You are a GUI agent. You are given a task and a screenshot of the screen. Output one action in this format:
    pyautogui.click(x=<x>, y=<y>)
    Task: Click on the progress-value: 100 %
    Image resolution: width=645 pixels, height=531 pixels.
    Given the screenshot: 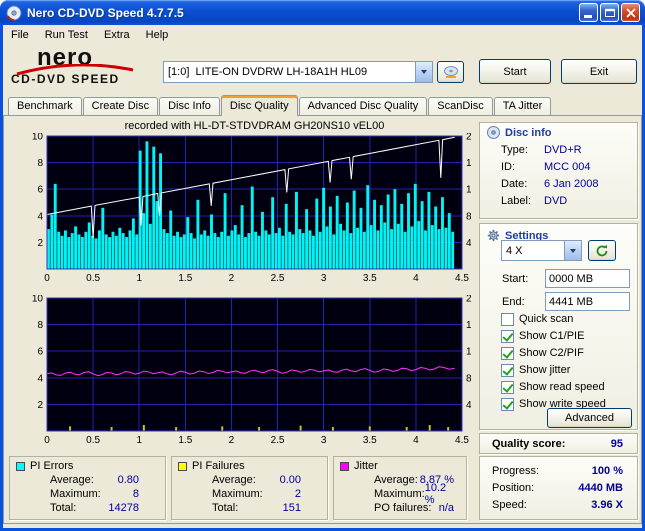 What is the action you would take?
    pyautogui.click(x=607, y=470)
    